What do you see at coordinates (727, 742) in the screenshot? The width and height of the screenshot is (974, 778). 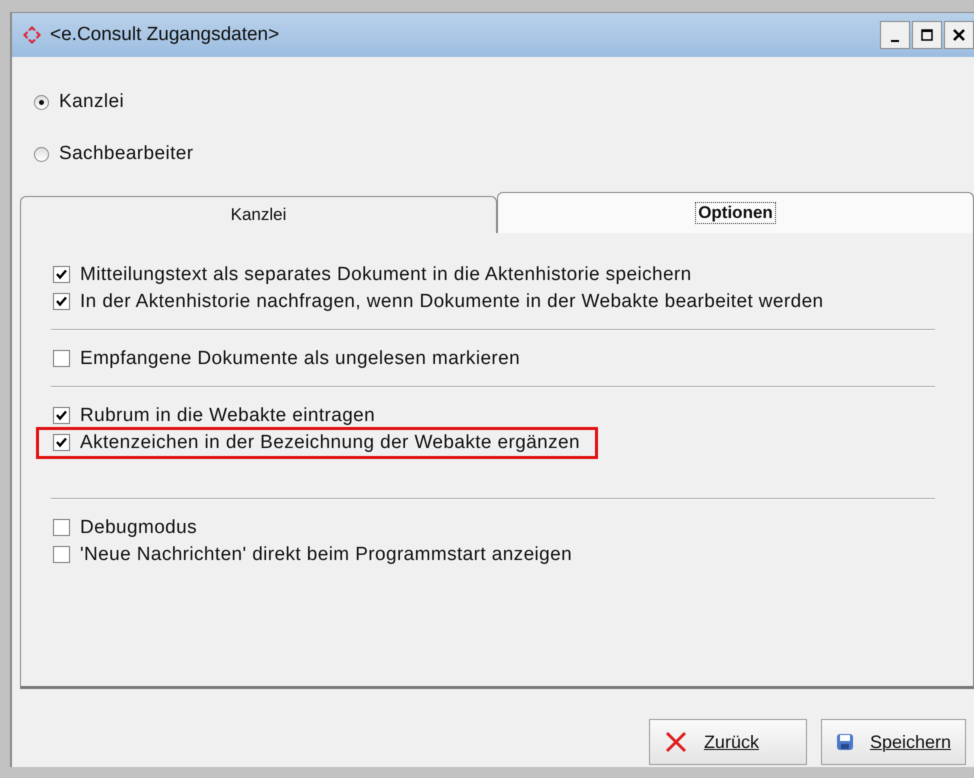 I see `back-button: Zurück` at bounding box center [727, 742].